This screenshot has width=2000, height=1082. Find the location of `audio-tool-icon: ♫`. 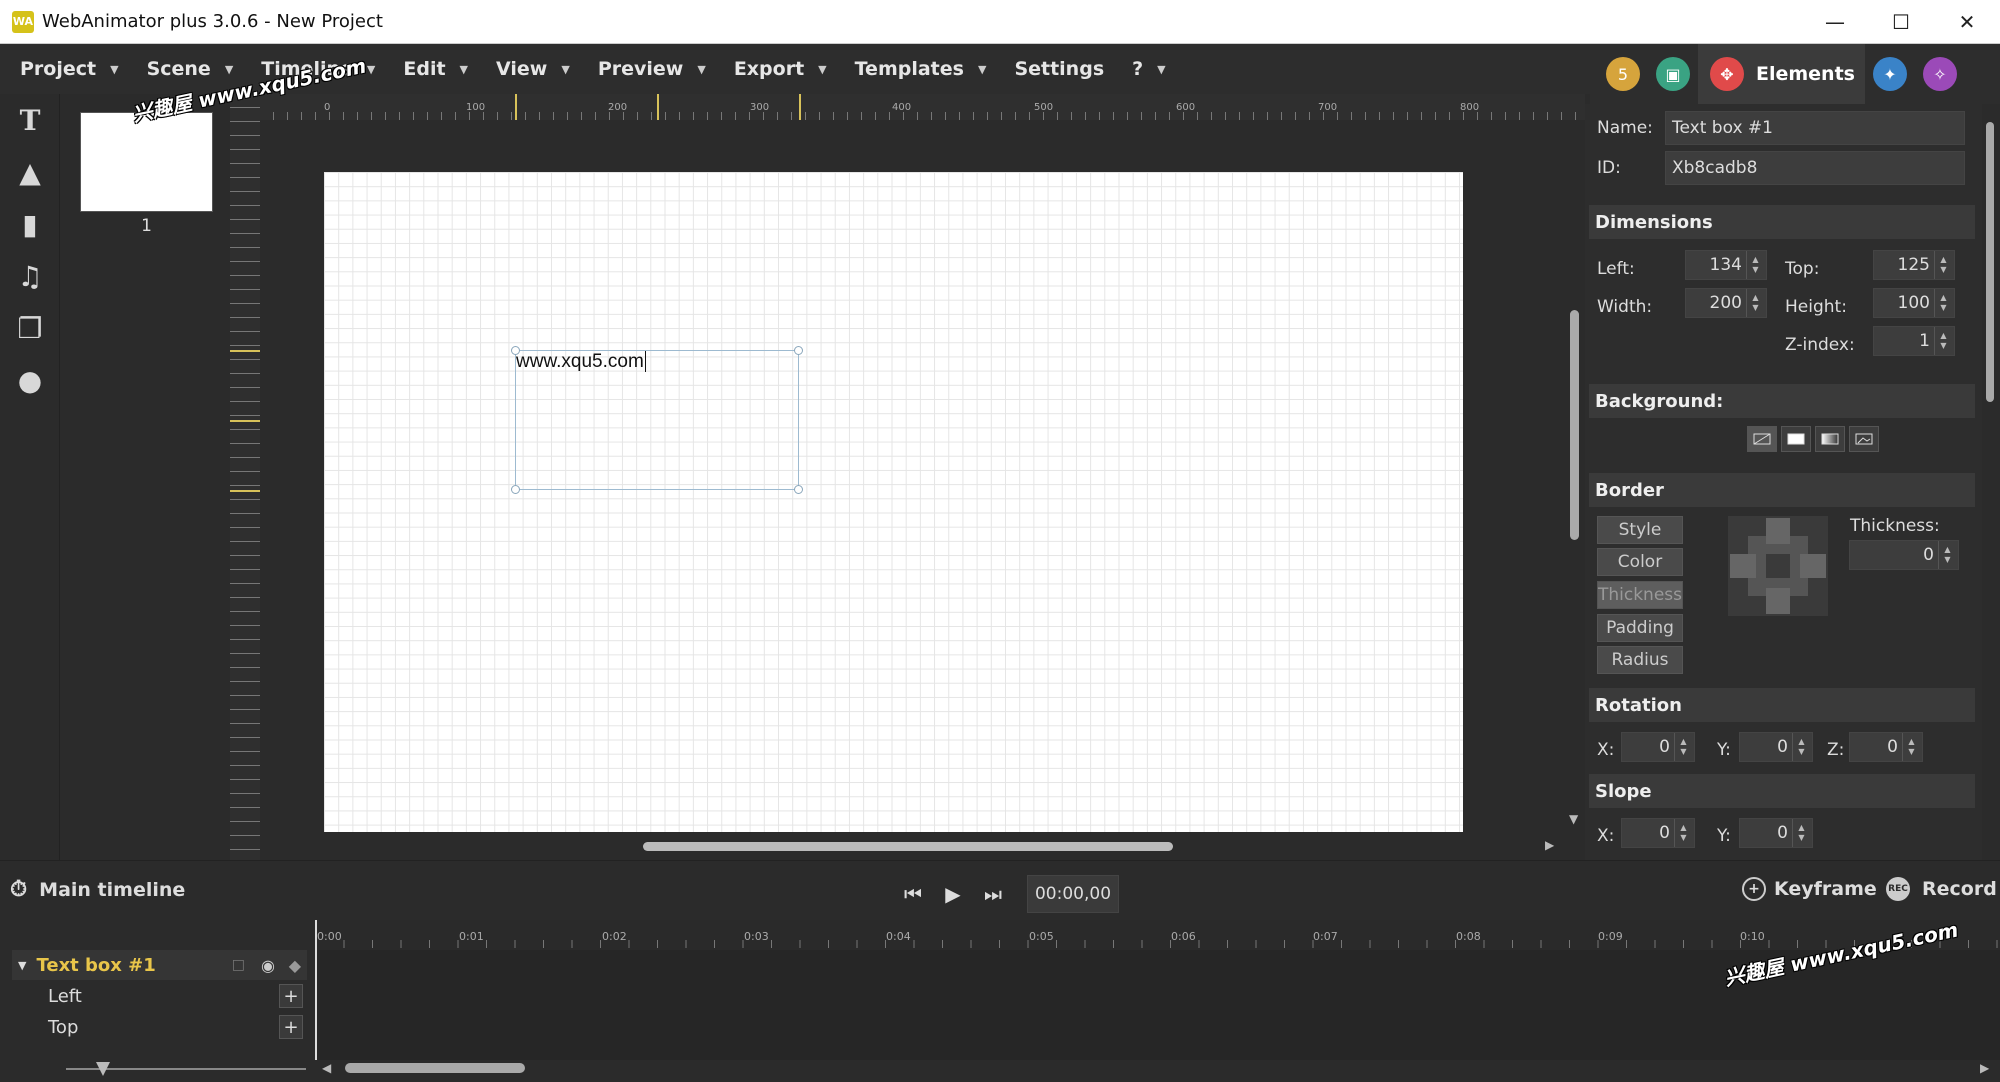

audio-tool-icon: ♫ is located at coordinates (30, 276).